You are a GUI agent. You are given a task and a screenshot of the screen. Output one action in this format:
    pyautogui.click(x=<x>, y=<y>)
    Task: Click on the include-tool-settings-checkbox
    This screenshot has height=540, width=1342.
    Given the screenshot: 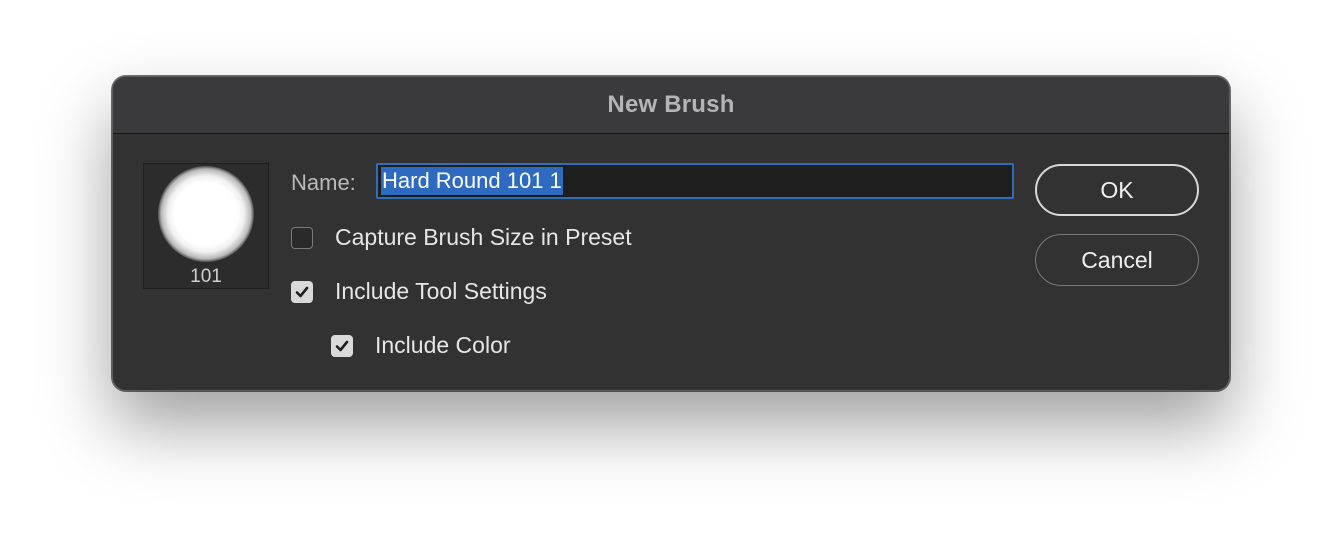 What is the action you would take?
    pyautogui.click(x=302, y=291)
    